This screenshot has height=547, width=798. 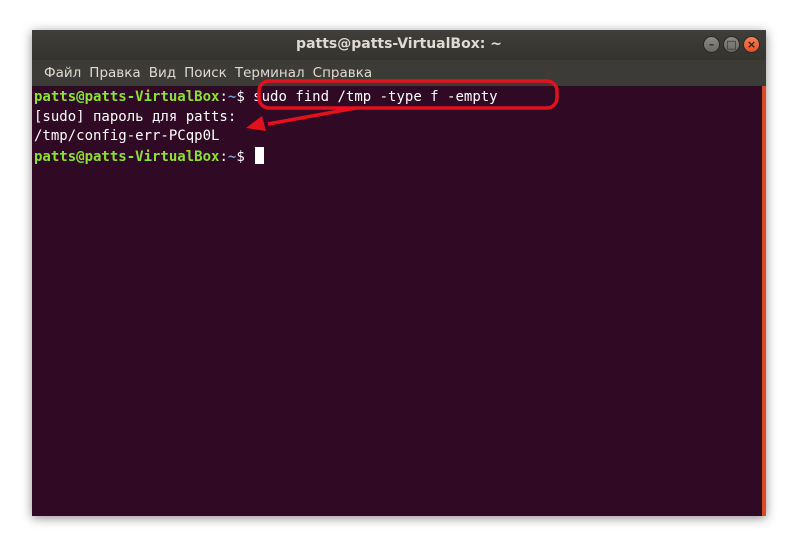 I want to click on terminal-line: patts@patts-VirtualBox:~$, so click(x=149, y=157).